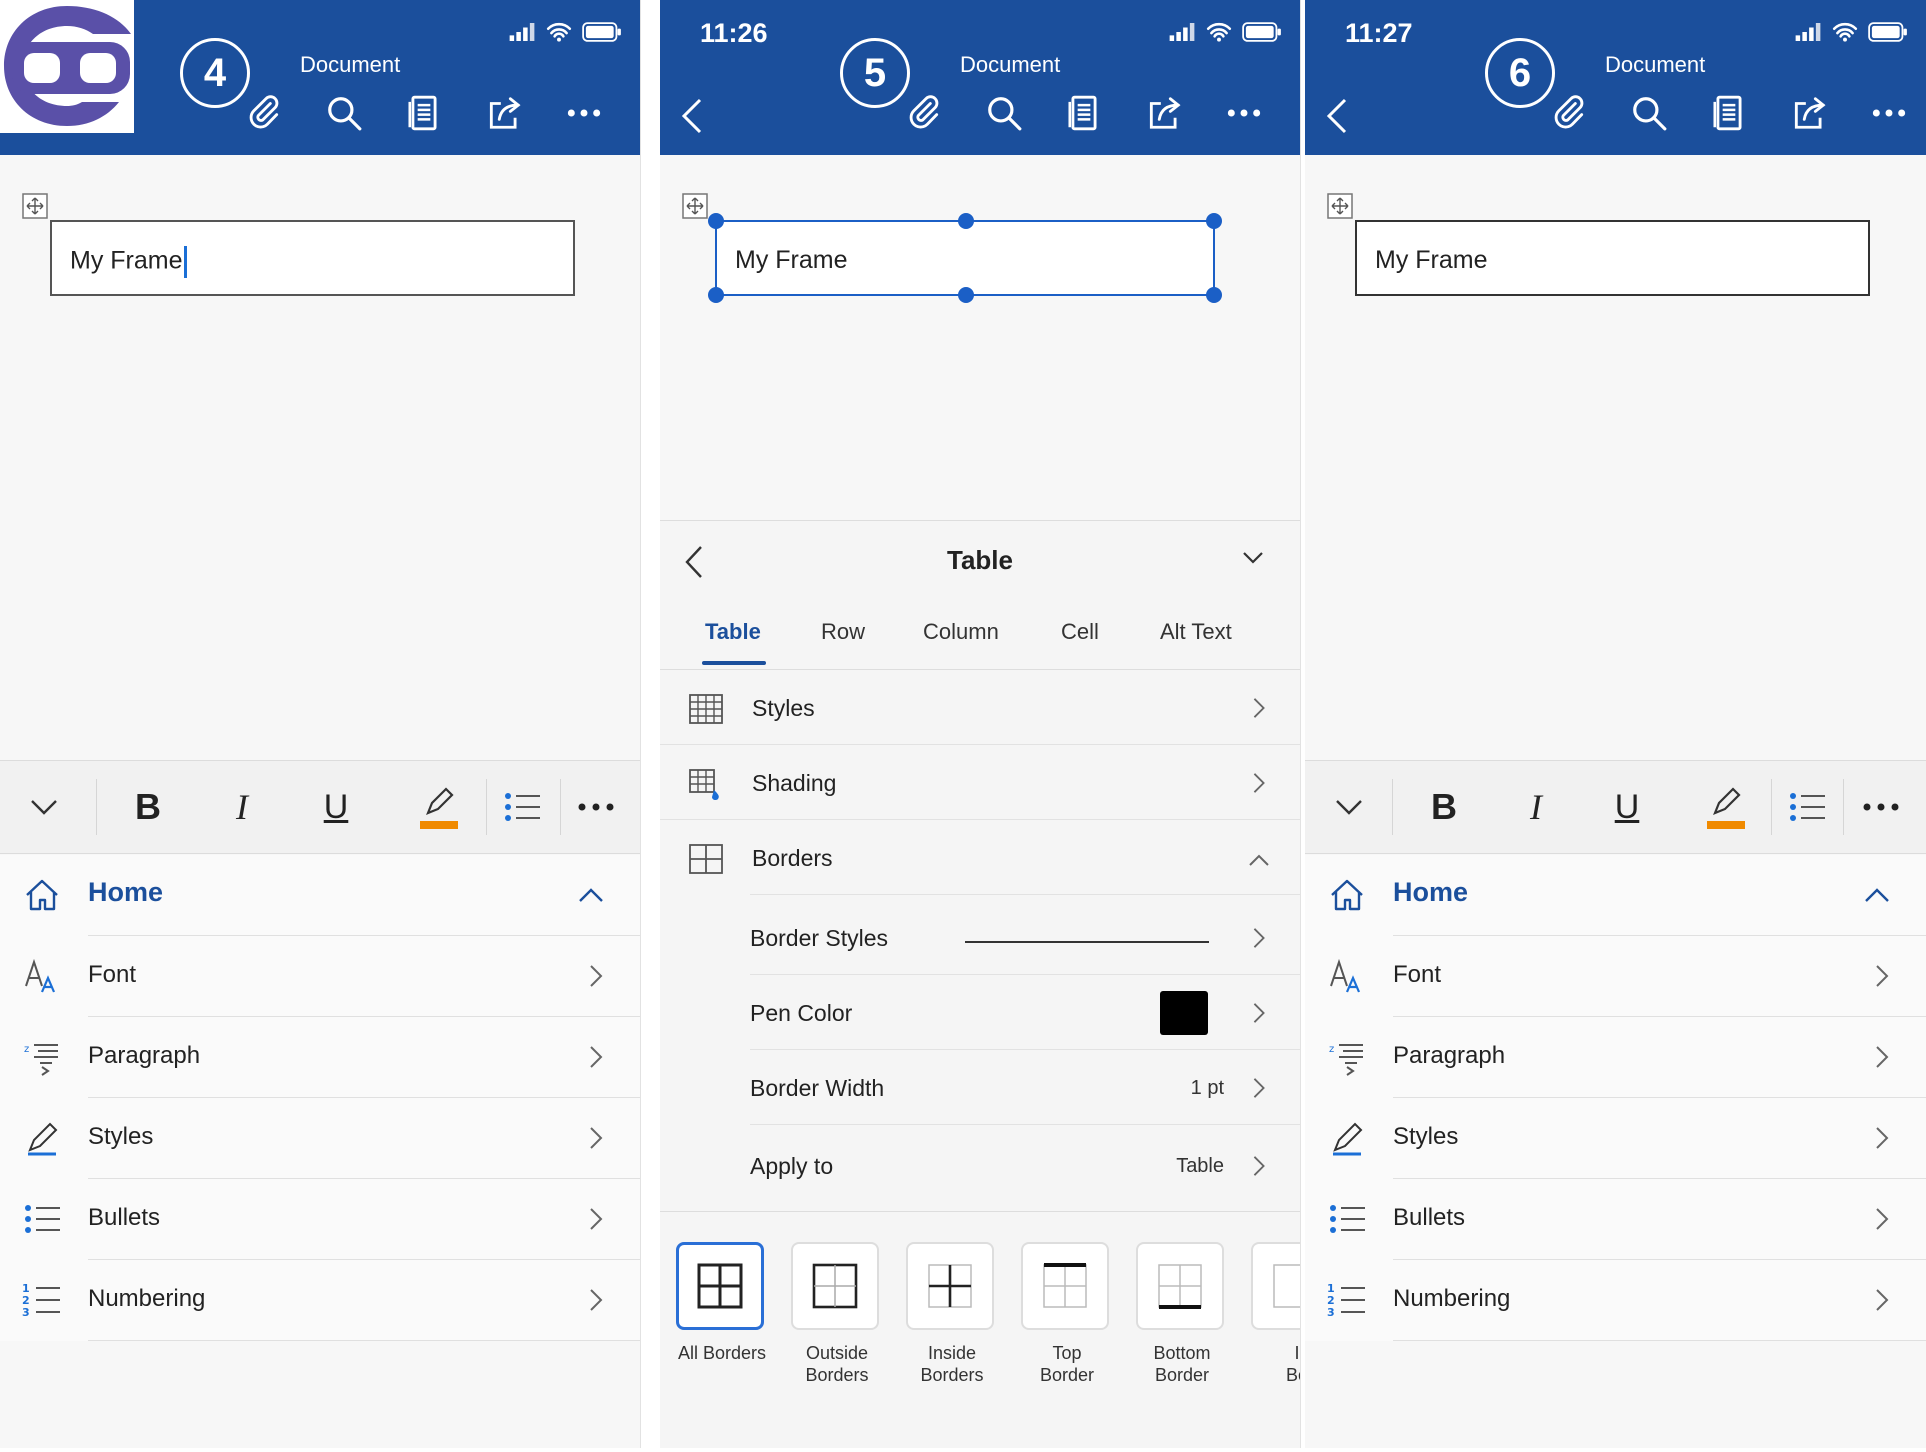 This screenshot has width=1926, height=1452. Describe the element at coordinates (792, 1166) in the screenshot. I see `option-label: Apply to` at that location.